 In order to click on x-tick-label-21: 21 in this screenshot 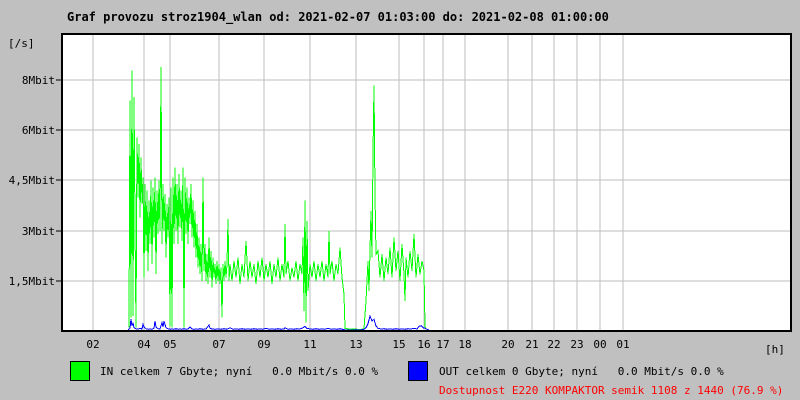, I will do `click(531, 344)`.